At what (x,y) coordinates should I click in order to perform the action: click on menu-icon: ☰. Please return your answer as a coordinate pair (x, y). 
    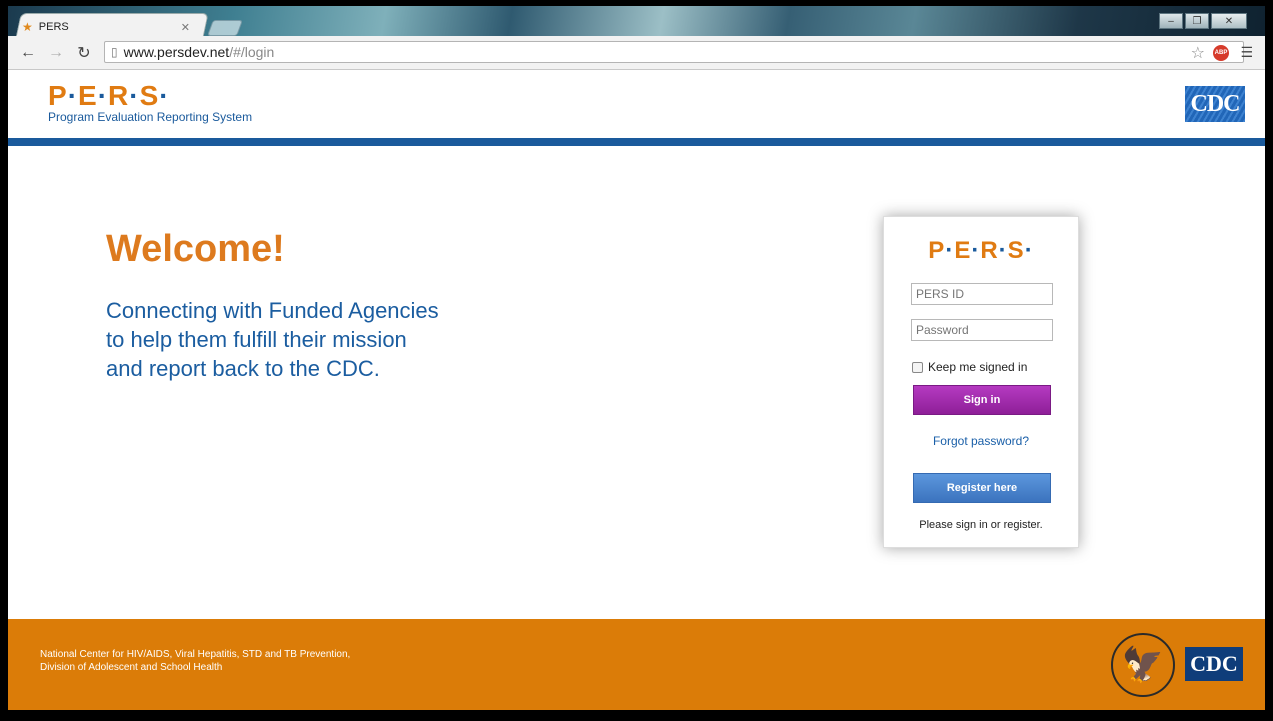
    Looking at the image, I should click on (1246, 52).